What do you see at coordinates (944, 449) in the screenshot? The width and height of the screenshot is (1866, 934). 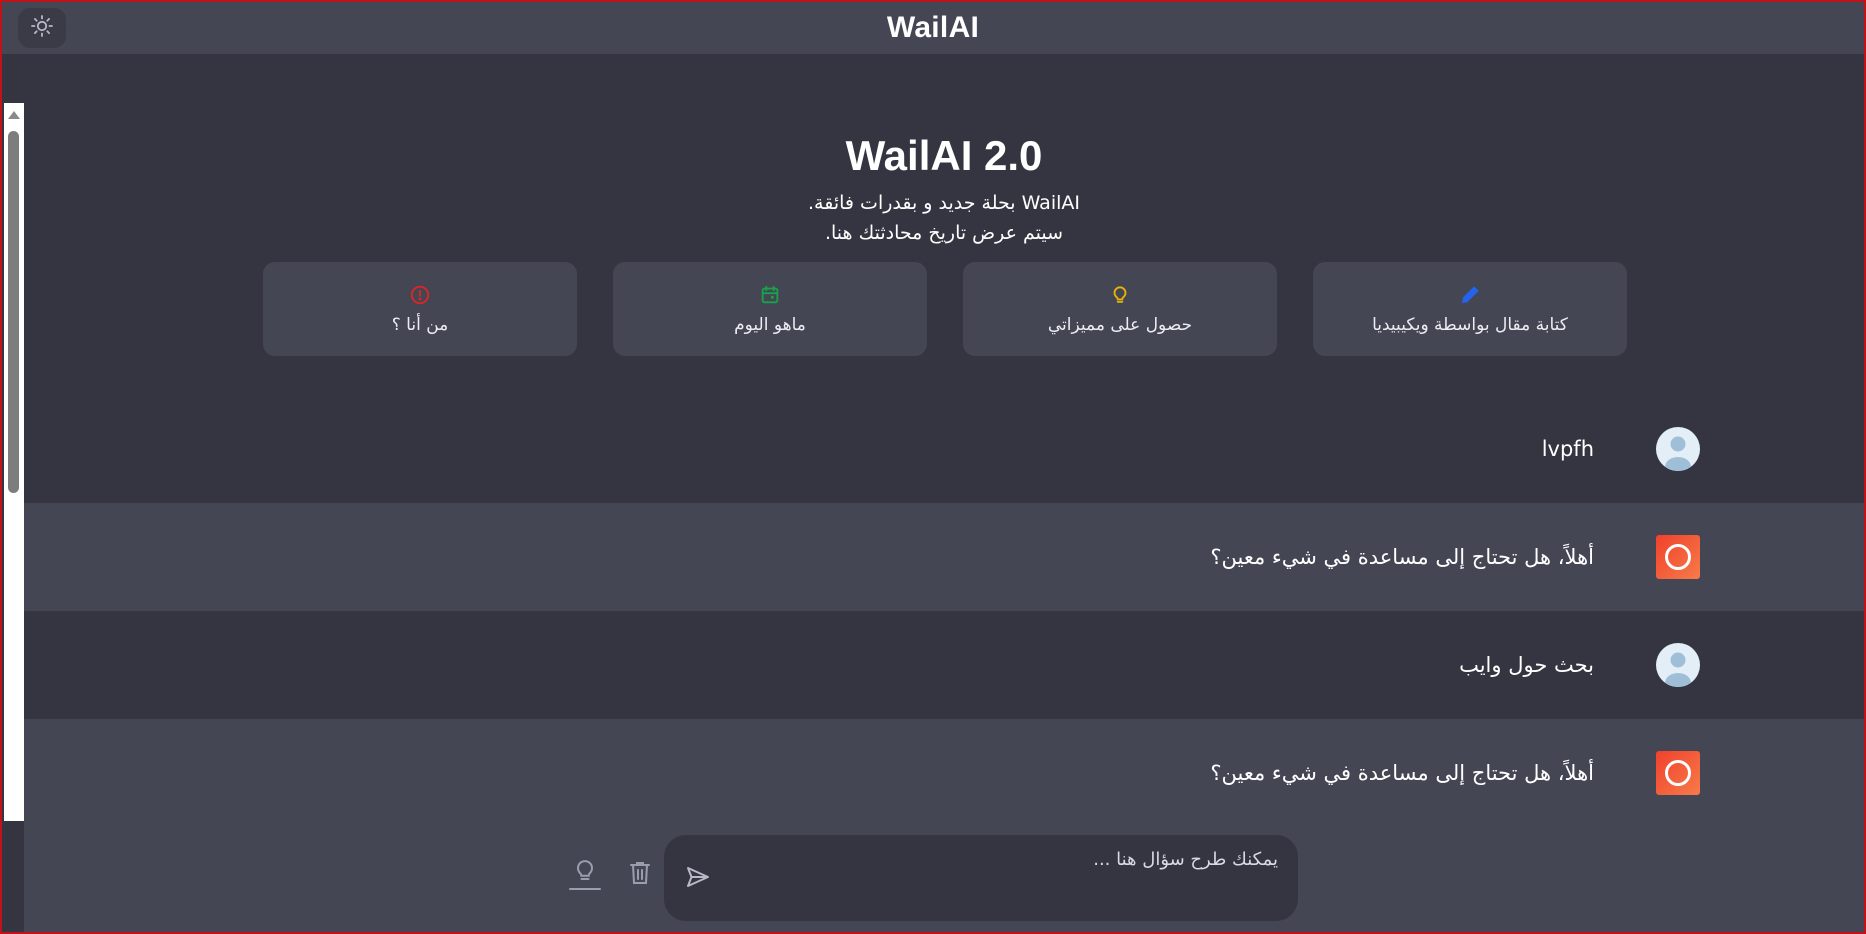 I see `user-message: lvpfh` at bounding box center [944, 449].